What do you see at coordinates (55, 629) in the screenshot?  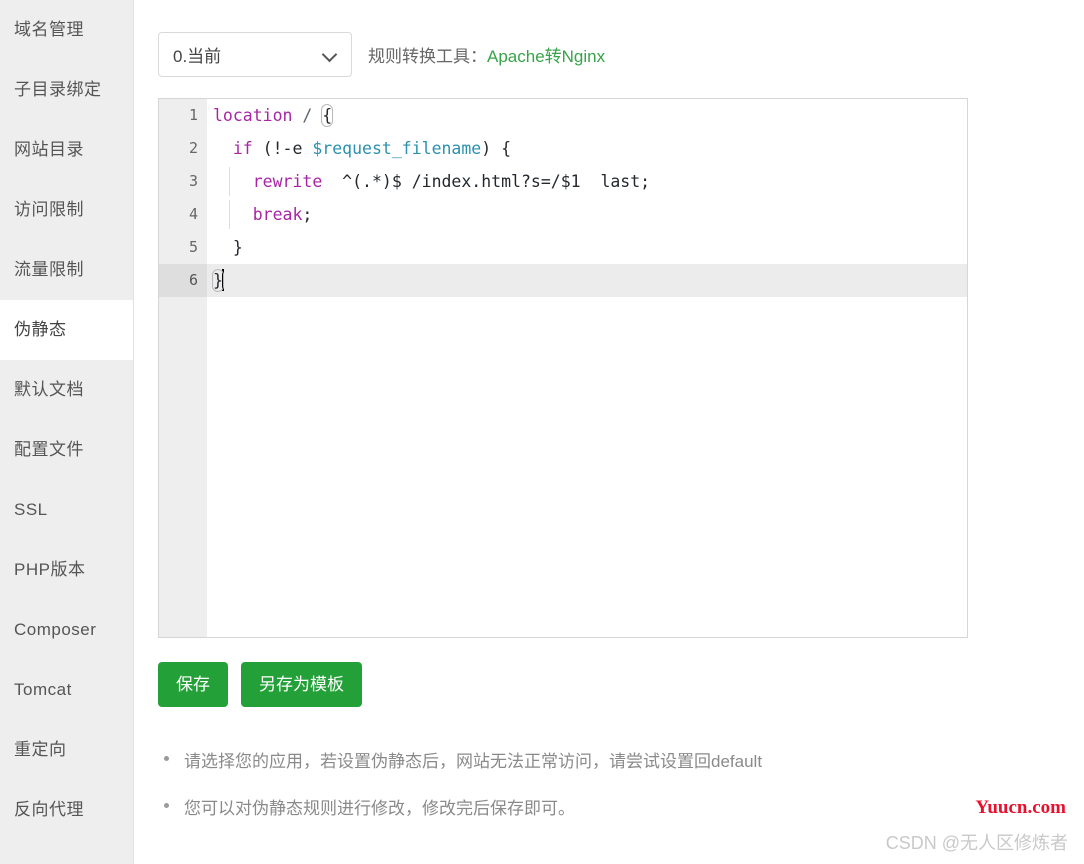 I see `sidebar-item-label: Composer` at bounding box center [55, 629].